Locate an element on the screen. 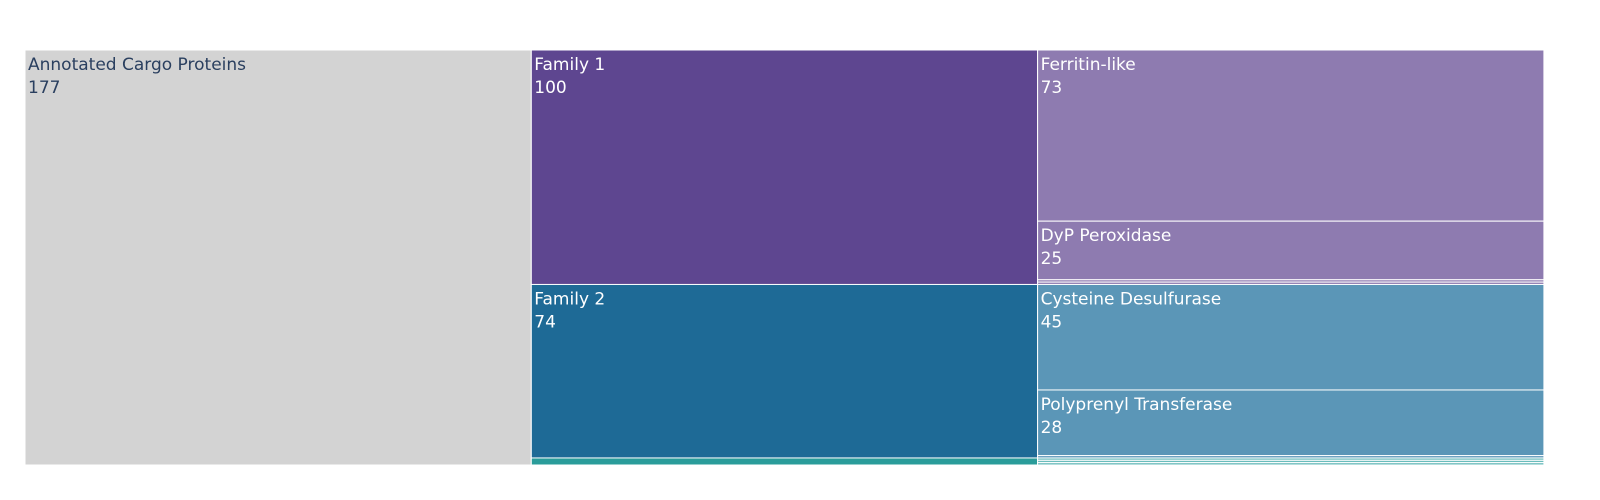  node-family-2-label: Family 2 is located at coordinates (569, 299).